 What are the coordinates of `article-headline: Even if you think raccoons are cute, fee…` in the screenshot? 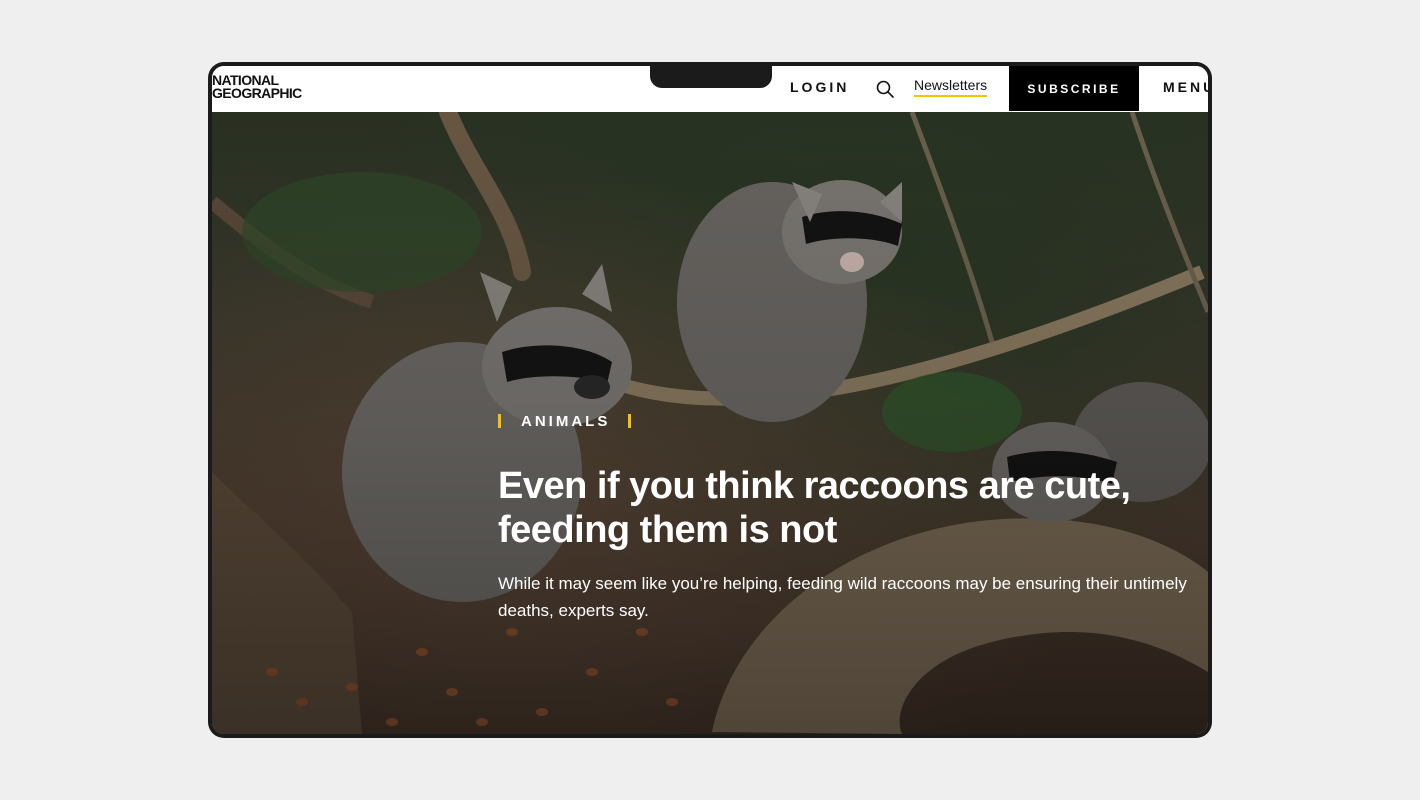 It's located at (848, 508).